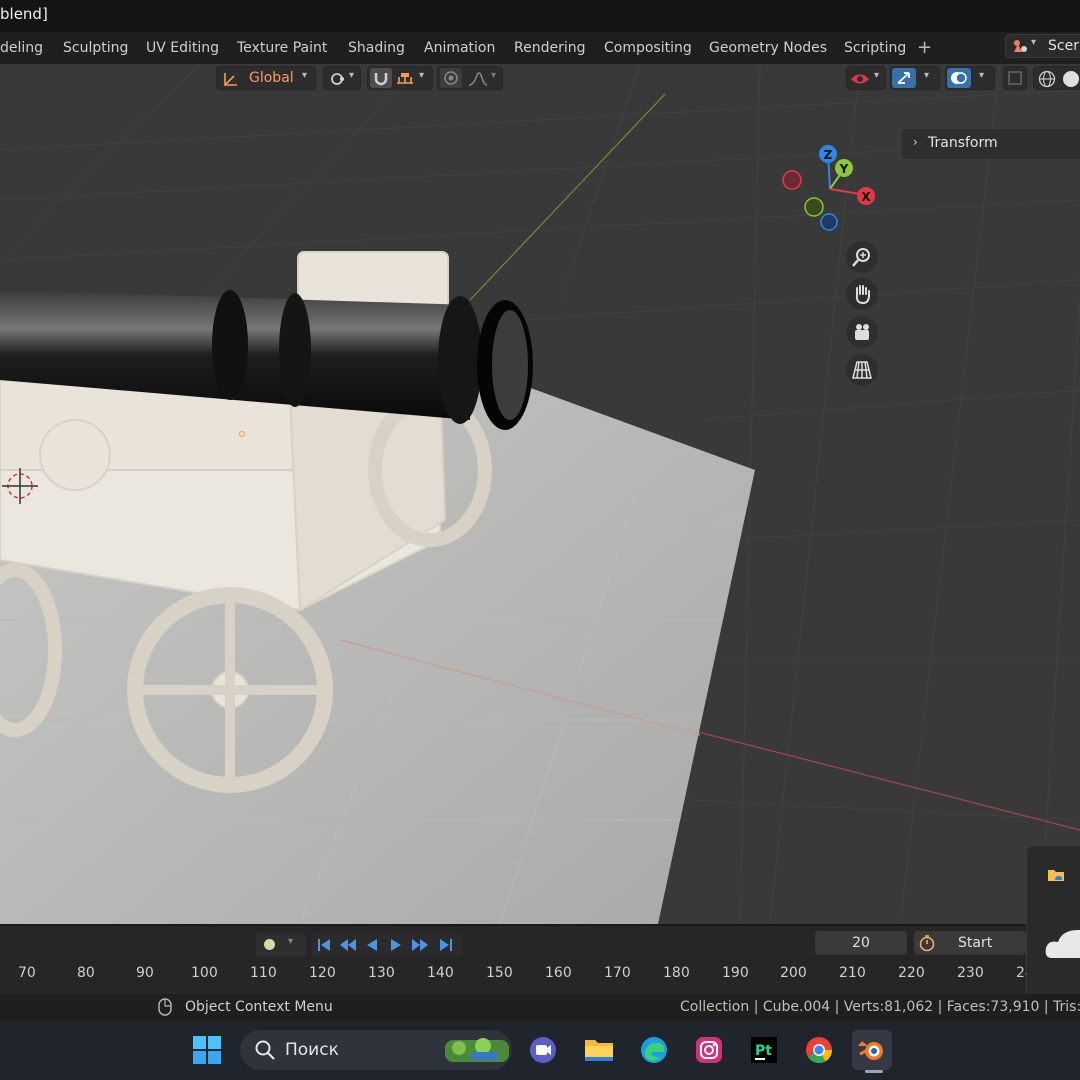 The height and width of the screenshot is (1080, 1080). I want to click on frame-tick: 140, so click(440, 973).